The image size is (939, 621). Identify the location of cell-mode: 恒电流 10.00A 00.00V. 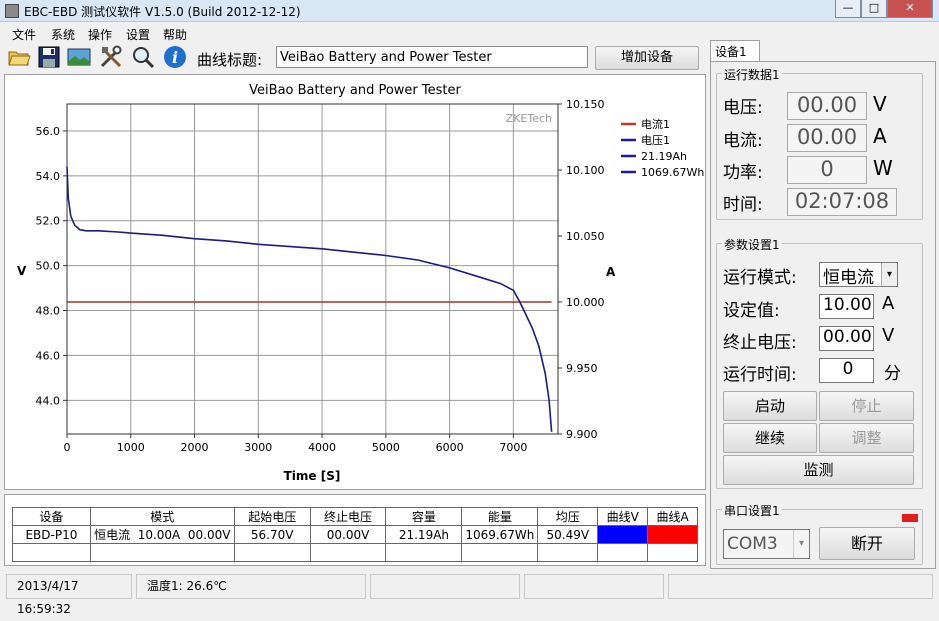
(162, 534).